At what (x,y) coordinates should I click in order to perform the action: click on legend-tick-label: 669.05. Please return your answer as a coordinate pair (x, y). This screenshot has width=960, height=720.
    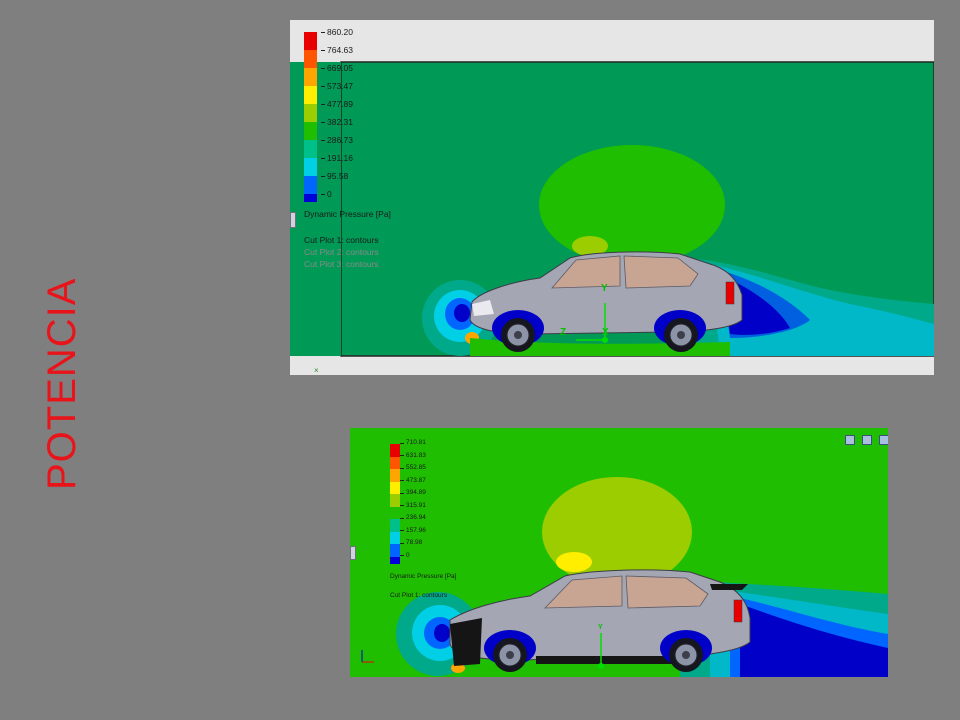
    Looking at the image, I should click on (337, 68).